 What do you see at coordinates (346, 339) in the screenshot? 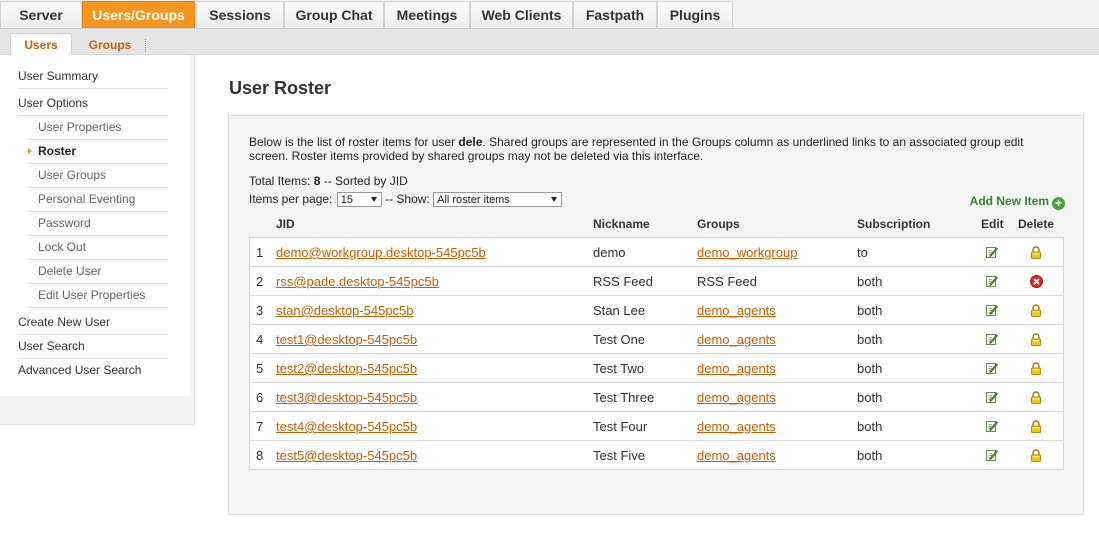
I see `jid-link: test1@desktop-545pc5b` at bounding box center [346, 339].